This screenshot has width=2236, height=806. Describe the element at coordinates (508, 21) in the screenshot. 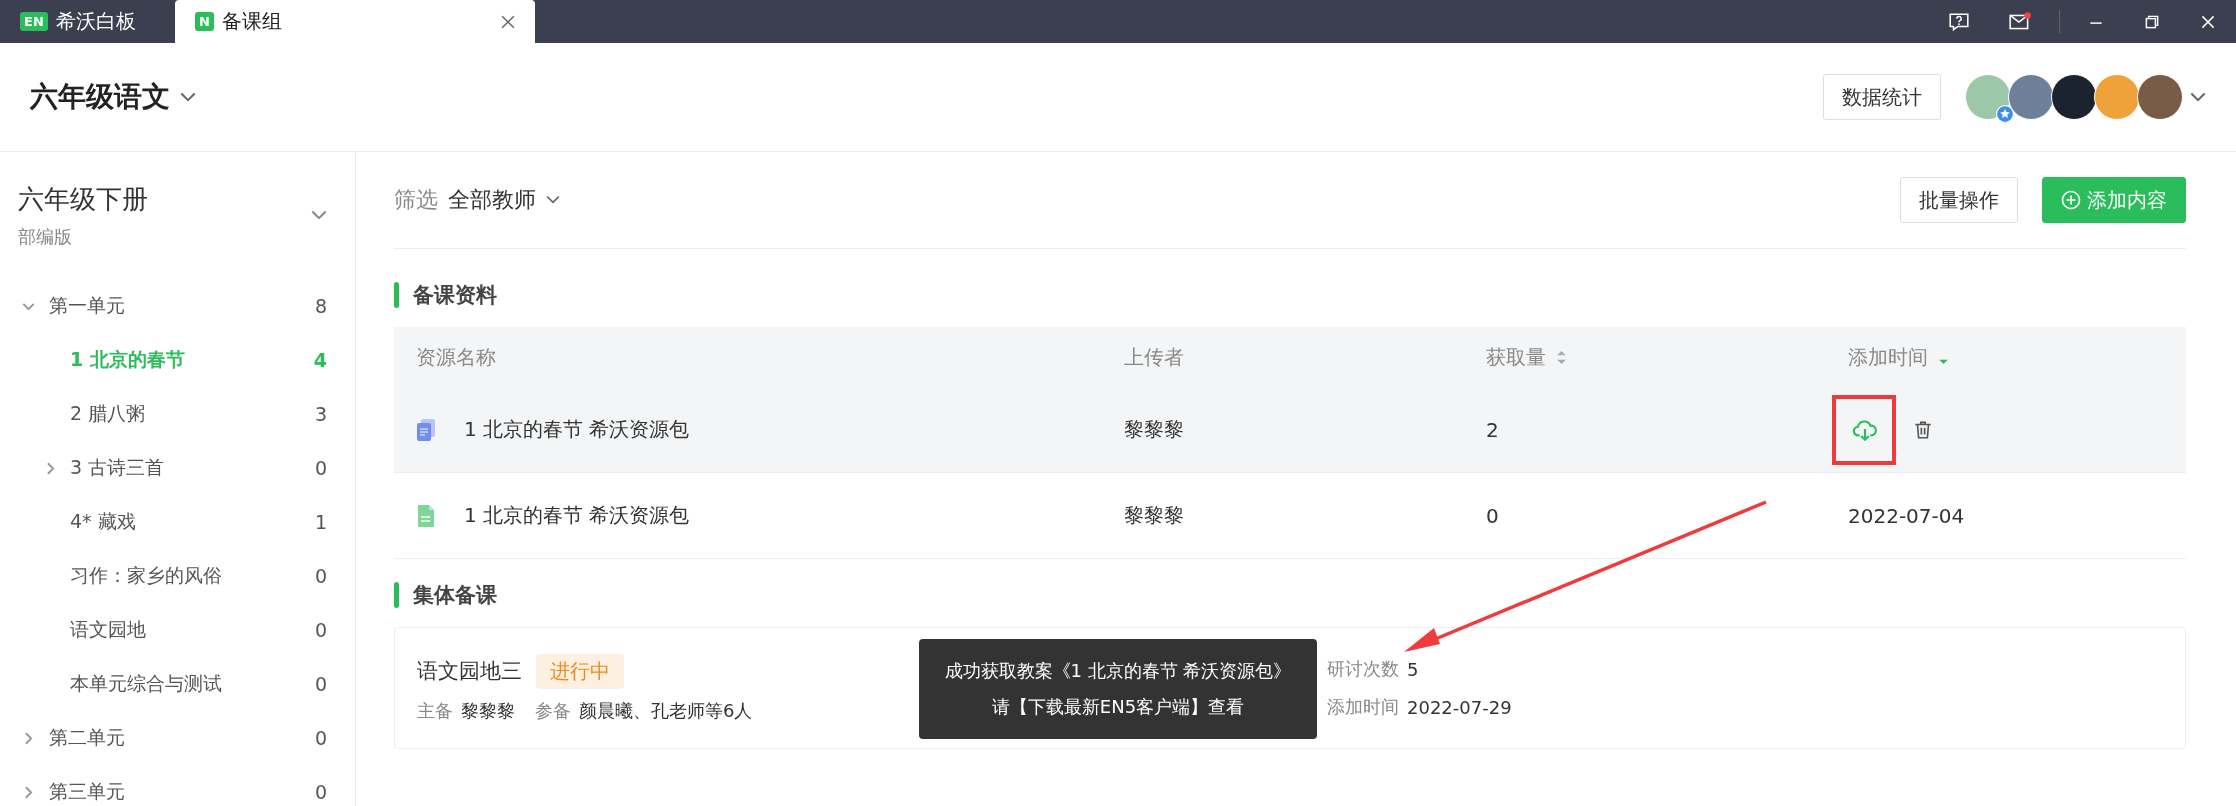

I see `close-icon` at that location.